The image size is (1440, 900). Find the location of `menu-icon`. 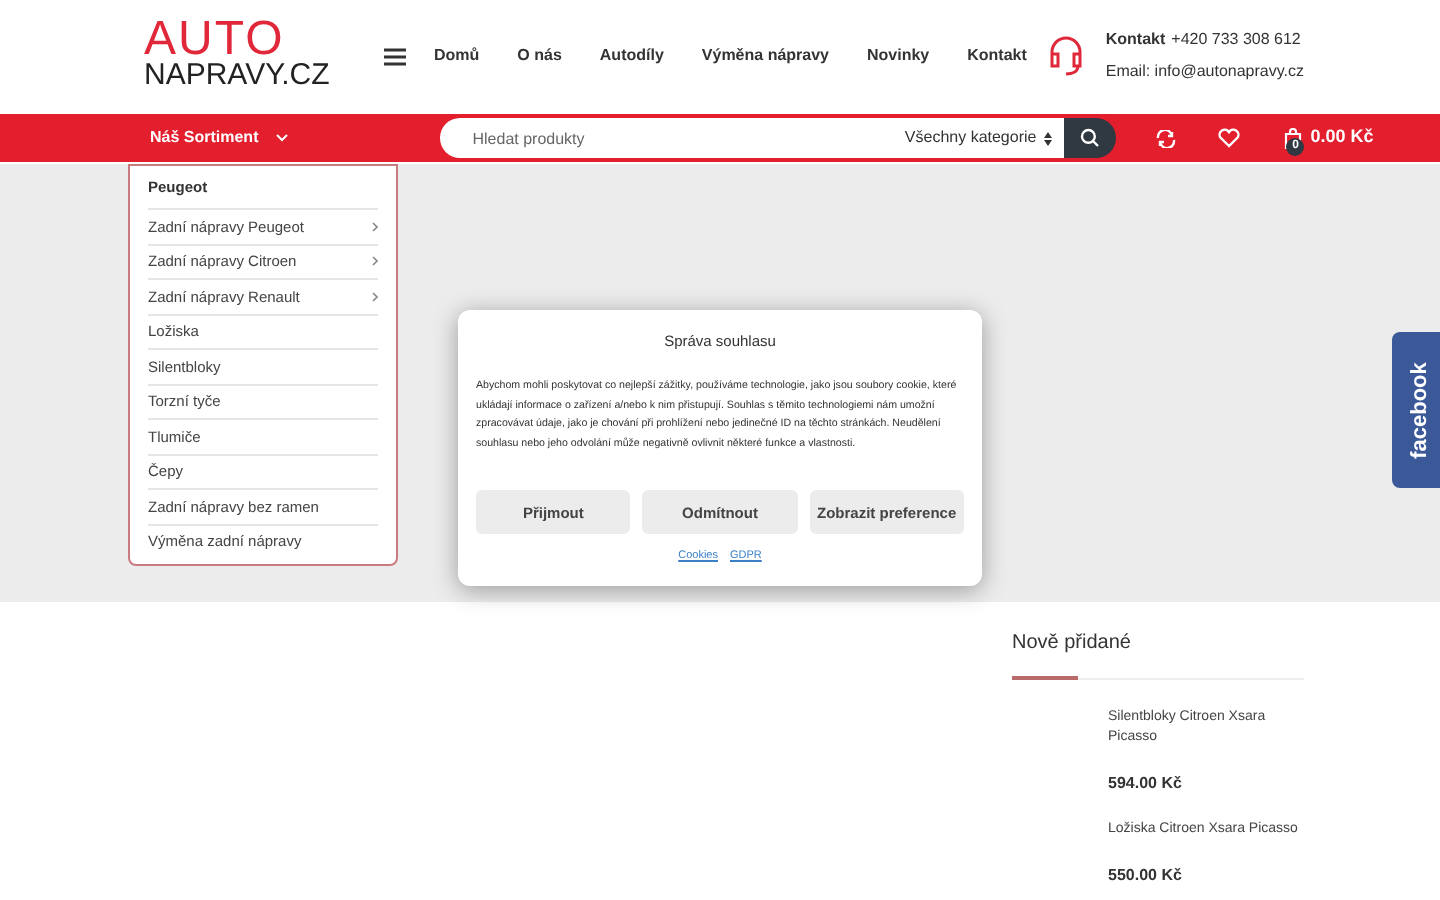

menu-icon is located at coordinates (395, 56).